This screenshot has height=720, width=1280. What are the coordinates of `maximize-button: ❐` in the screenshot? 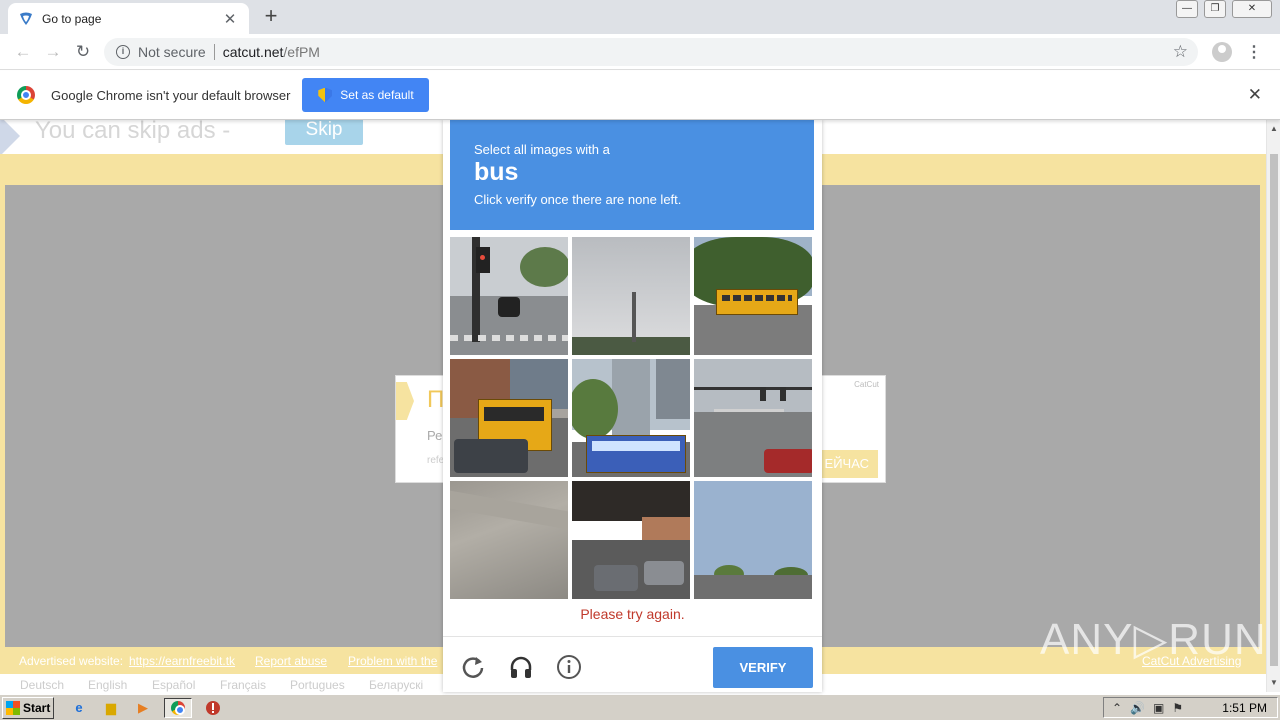 It's located at (1215, 9).